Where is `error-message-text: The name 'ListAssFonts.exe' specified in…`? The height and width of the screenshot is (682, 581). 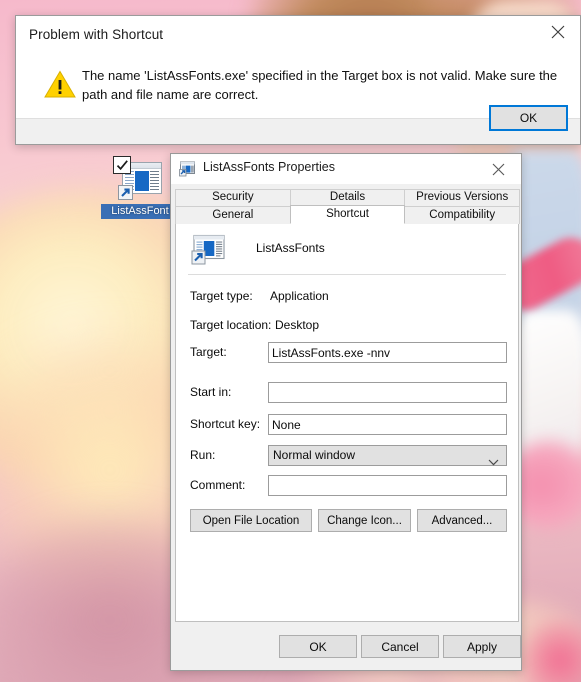 error-message-text: The name 'ListAssFonts.exe' specified in… is located at coordinates (320, 85).